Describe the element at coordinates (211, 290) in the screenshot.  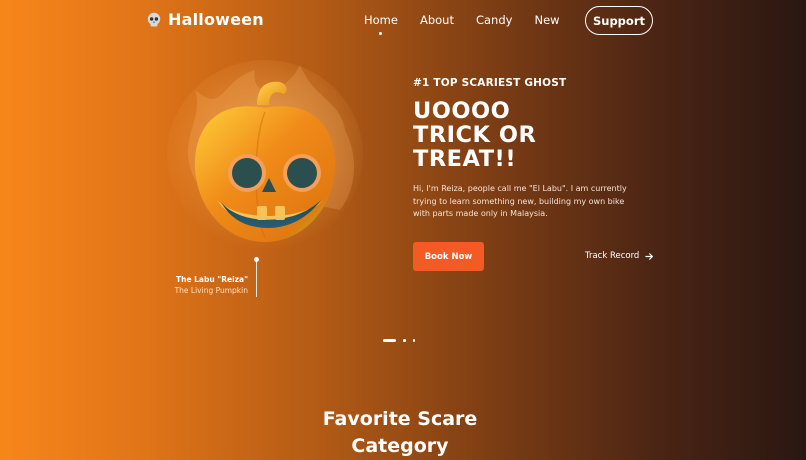
I see `caption-subtitle: The Living Pumpkin` at that location.